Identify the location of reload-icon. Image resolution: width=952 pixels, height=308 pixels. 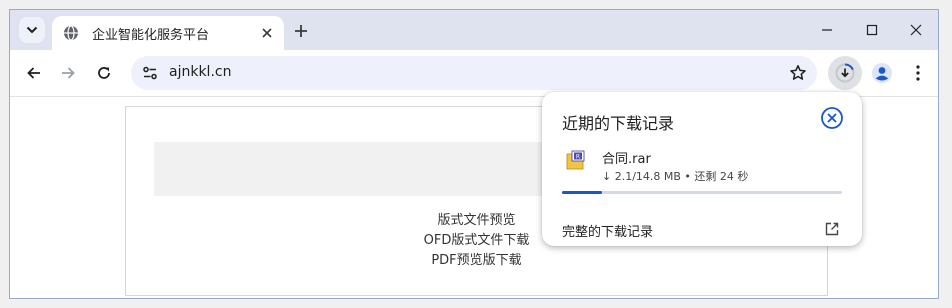
(104, 73).